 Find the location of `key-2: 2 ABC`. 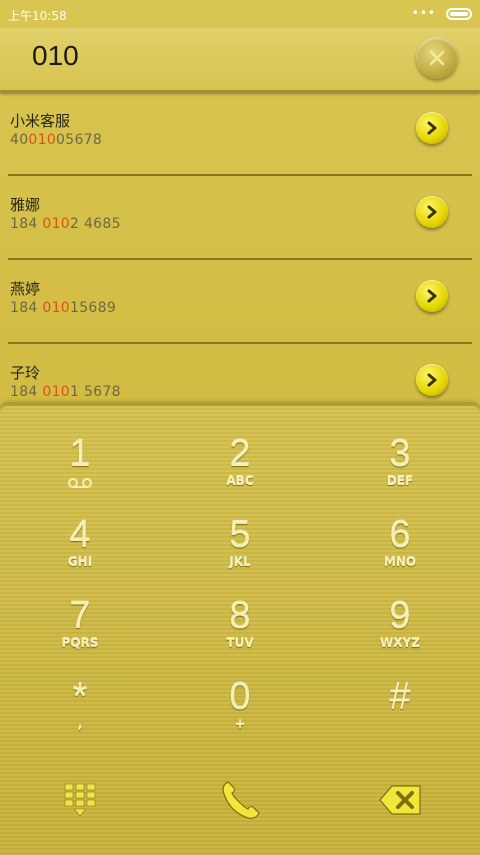

key-2: 2 ABC is located at coordinates (240, 447).